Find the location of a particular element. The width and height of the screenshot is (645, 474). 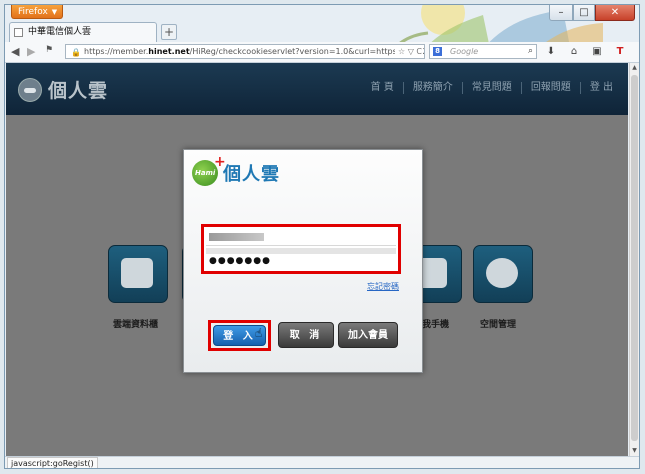

cancel-button: 取 消 is located at coordinates (306, 335).